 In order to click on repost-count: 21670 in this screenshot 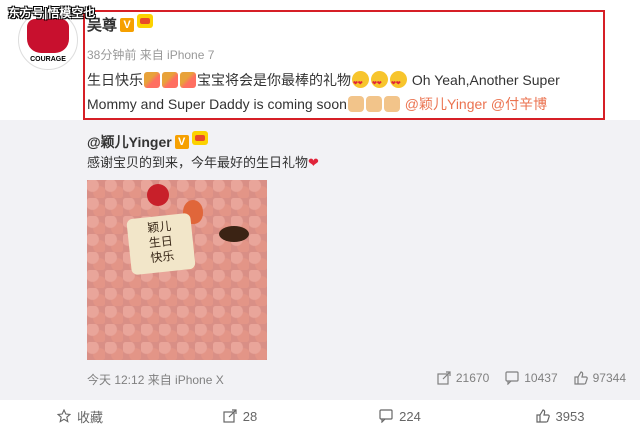, I will do `click(472, 378)`.